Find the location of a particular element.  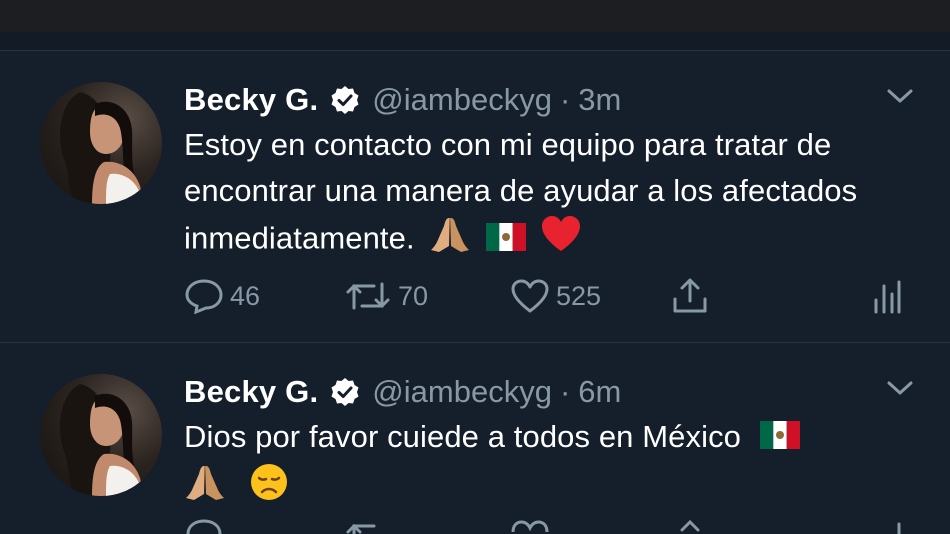

timestamp: 3m is located at coordinates (599, 100).